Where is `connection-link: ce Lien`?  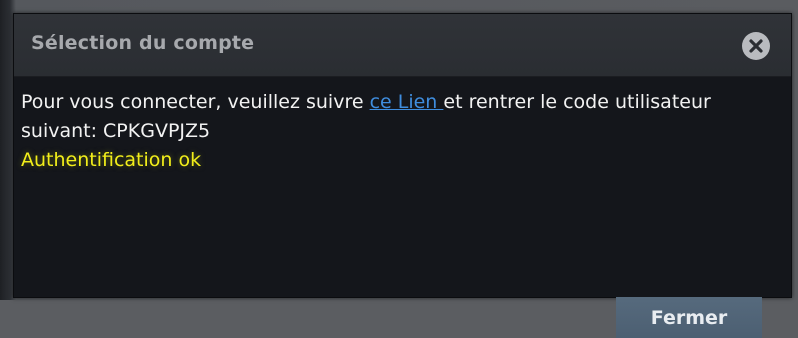 connection-link: ce Lien is located at coordinates (407, 102).